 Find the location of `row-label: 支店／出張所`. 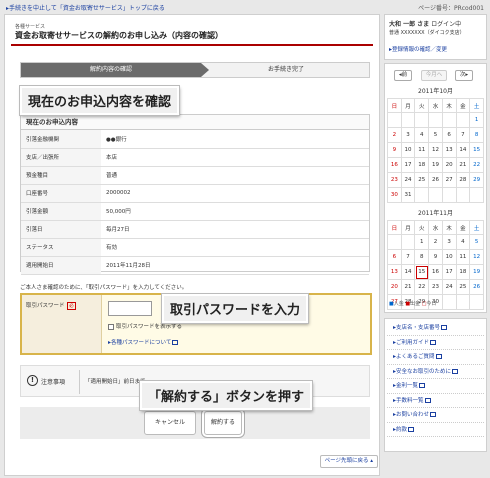

row-label: 支店／出張所 is located at coordinates (61, 157).